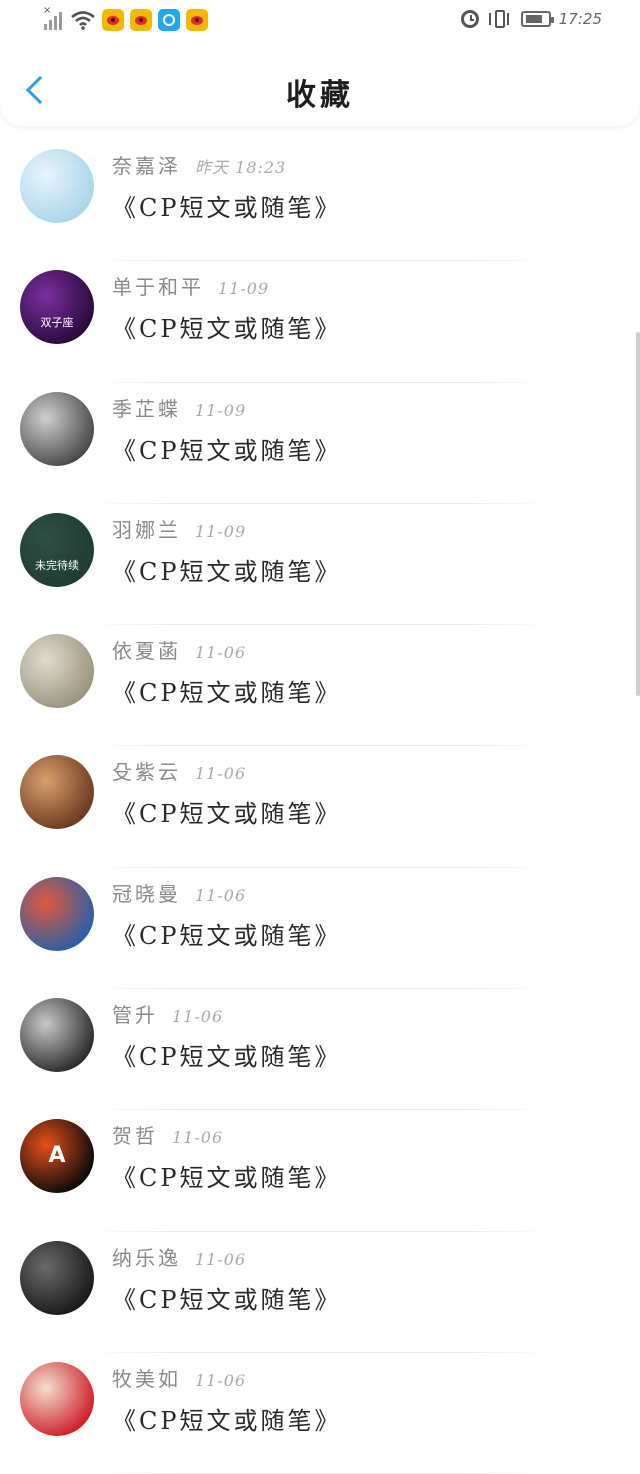 This screenshot has width=640, height=1474. What do you see at coordinates (469, 19) in the screenshot?
I see `alarm-icon` at bounding box center [469, 19].